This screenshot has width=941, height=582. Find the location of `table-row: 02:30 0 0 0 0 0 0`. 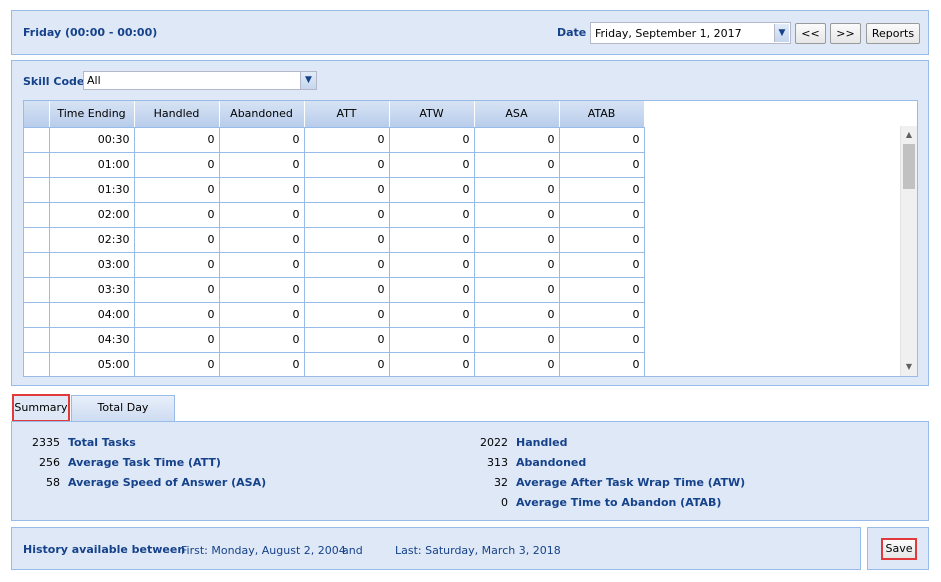

table-row: 02:30 0 0 0 0 0 0 is located at coordinates (334, 240).